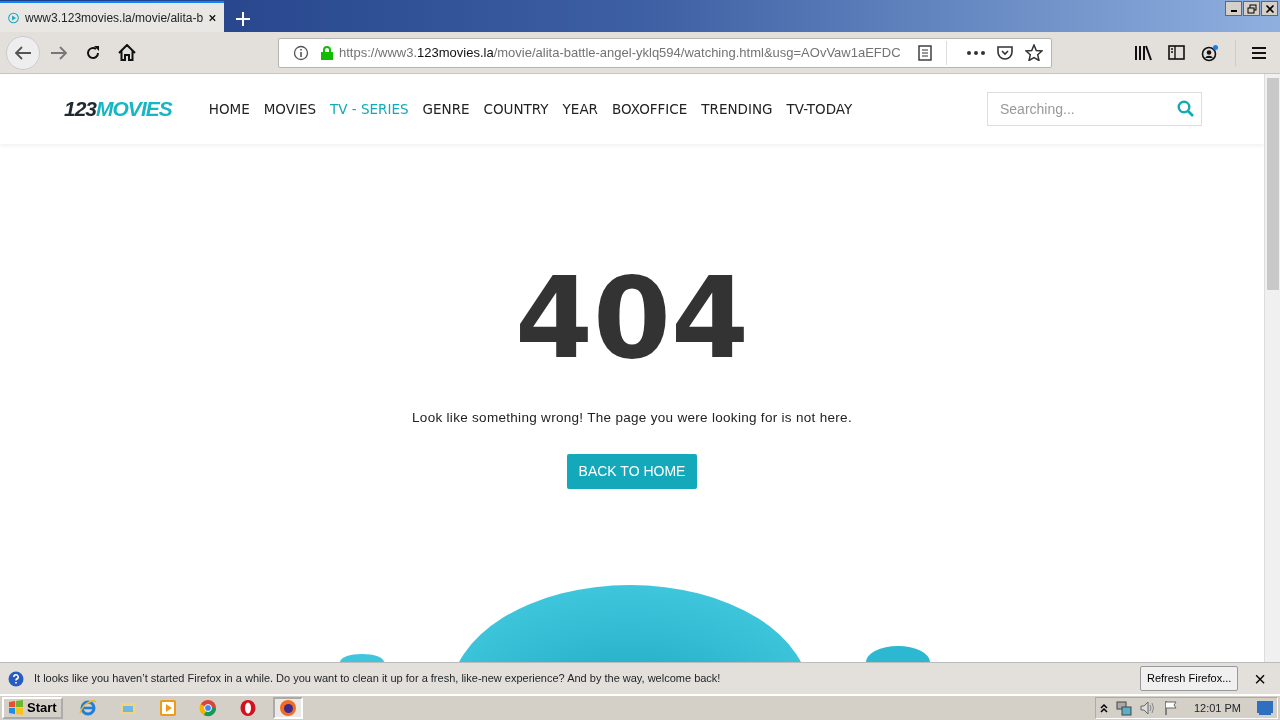 Image resolution: width=1280 pixels, height=720 pixels. What do you see at coordinates (247, 708) in the screenshot?
I see `opera-icon` at bounding box center [247, 708].